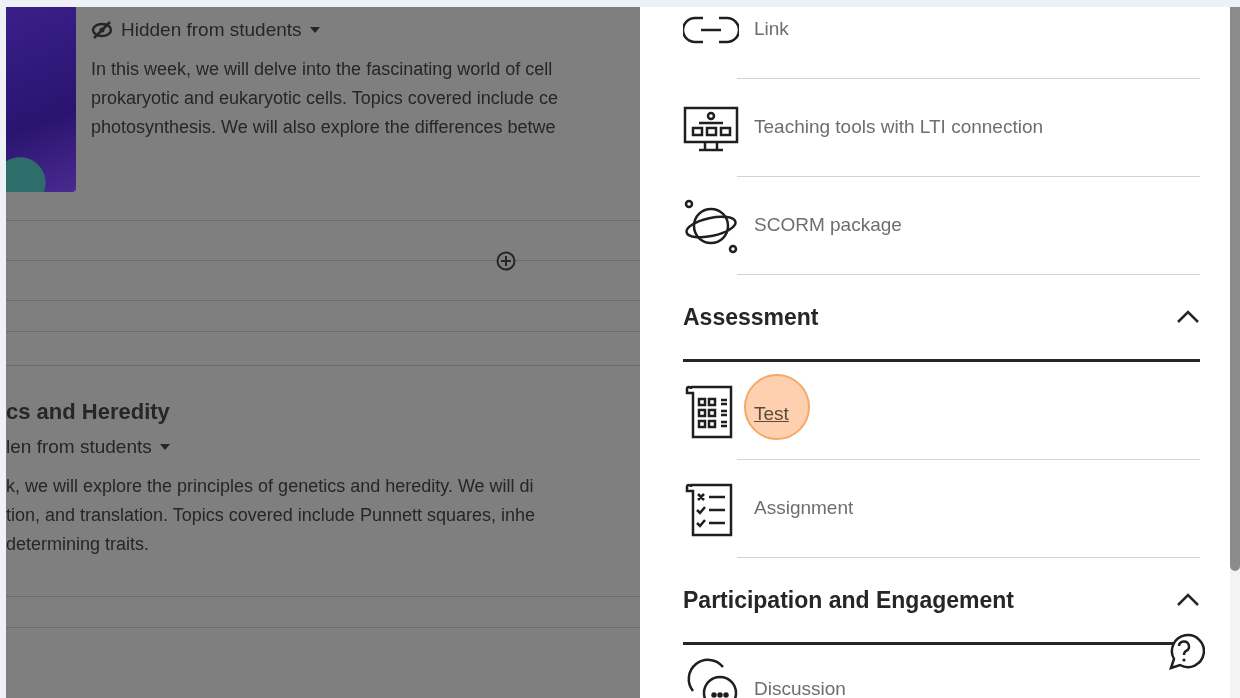 The width and height of the screenshot is (1240, 698). I want to click on content-type-option: Test, so click(749, 410).